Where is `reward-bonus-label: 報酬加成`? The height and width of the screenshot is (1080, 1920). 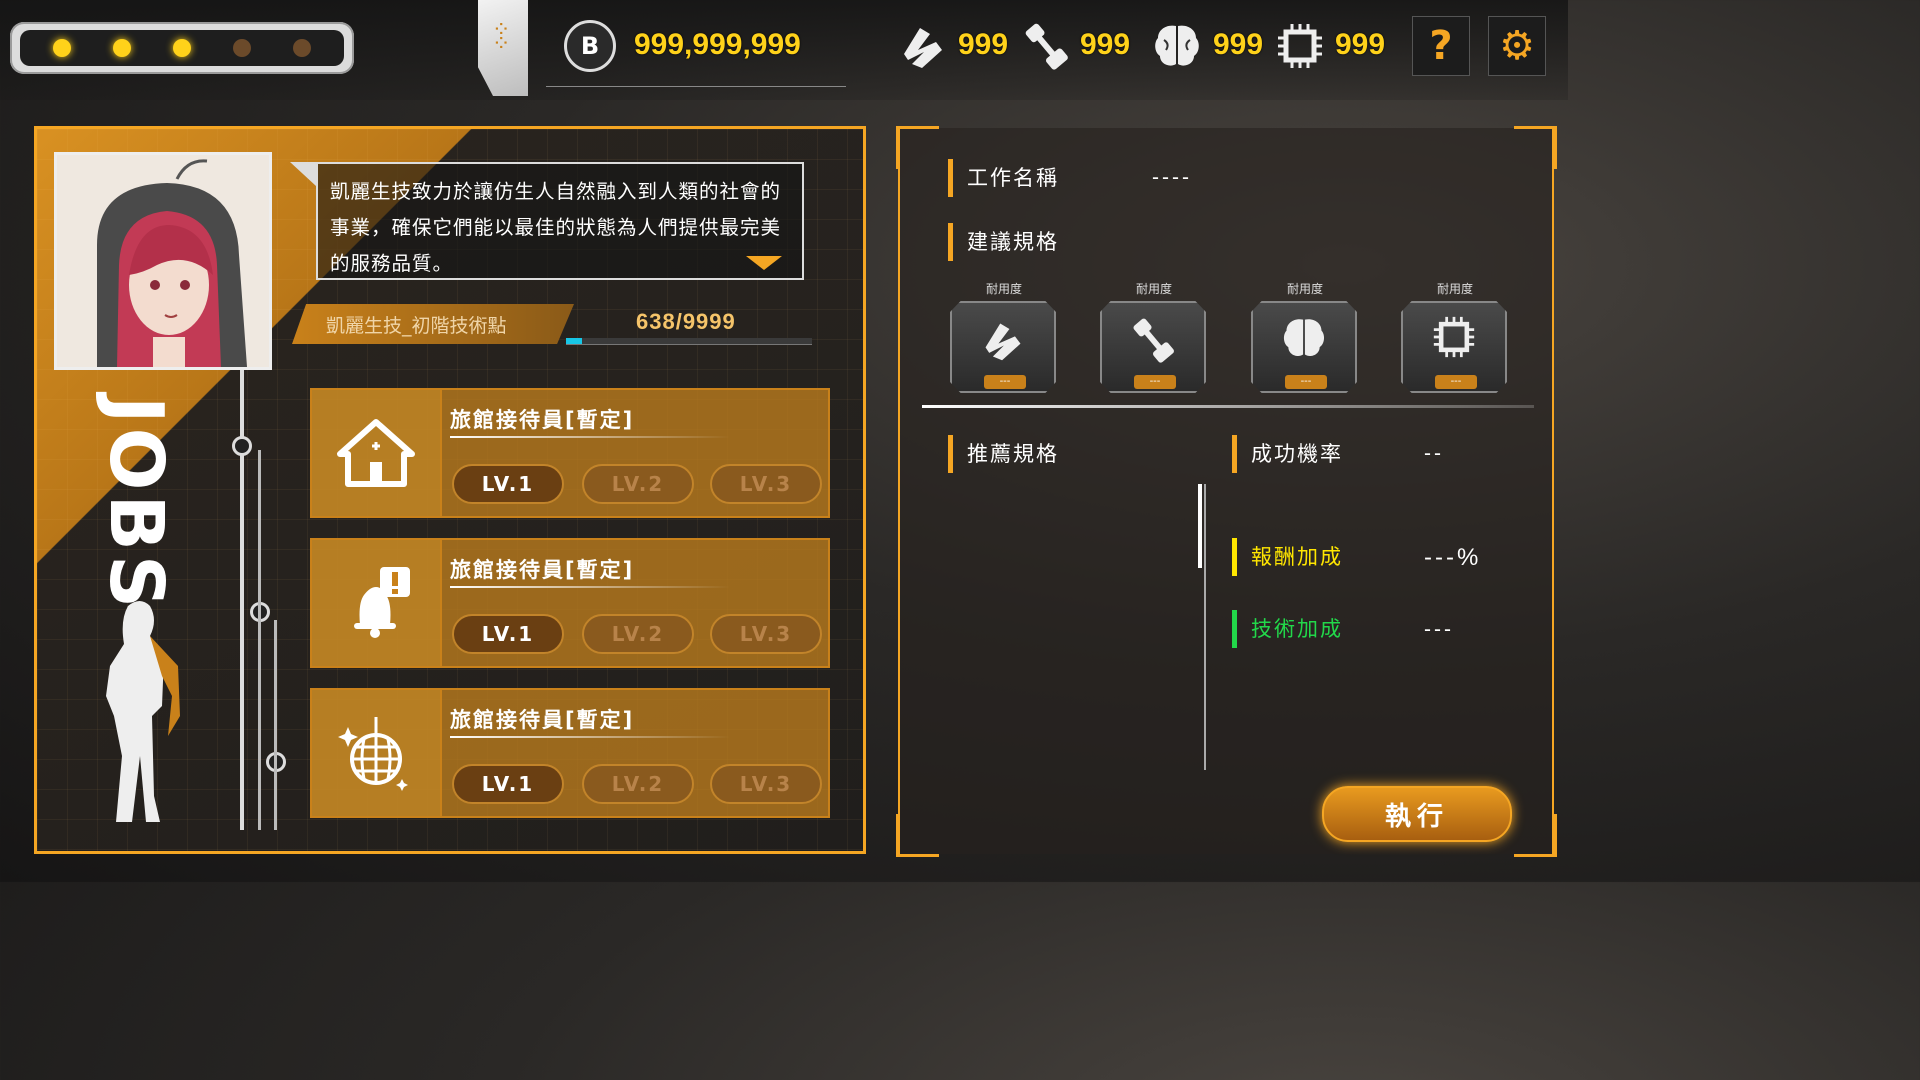 reward-bonus-label: 報酬加成 is located at coordinates (1287, 557).